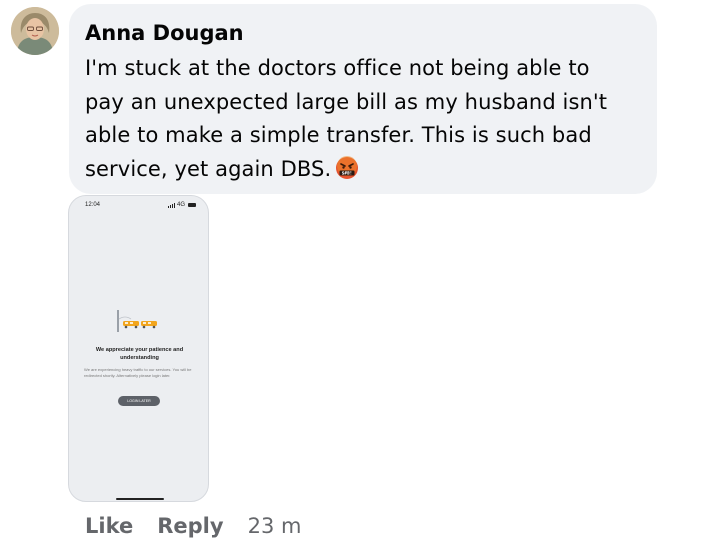 This screenshot has height=546, width=714. I want to click on reply-button: Reply, so click(190, 526).